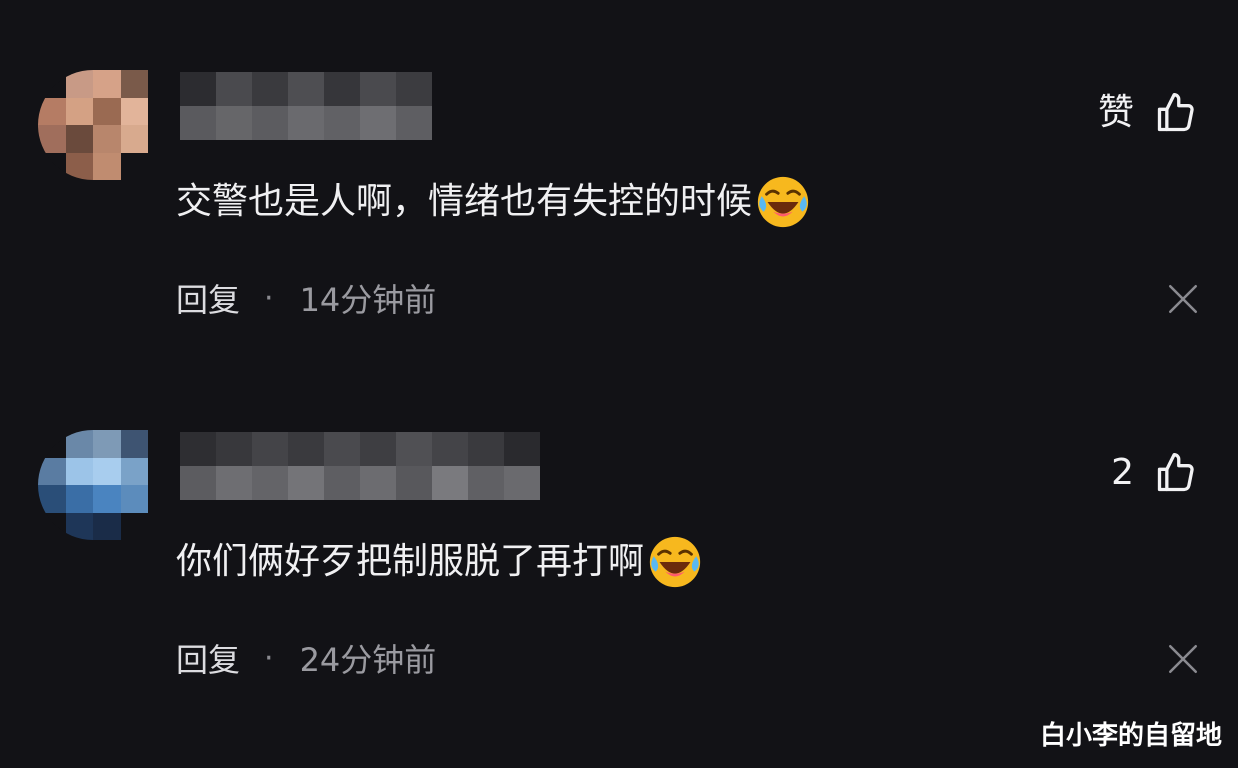 The height and width of the screenshot is (768, 1238). I want to click on comment-text: 交警也是人啊，情绪也有失控的时候, so click(464, 201).